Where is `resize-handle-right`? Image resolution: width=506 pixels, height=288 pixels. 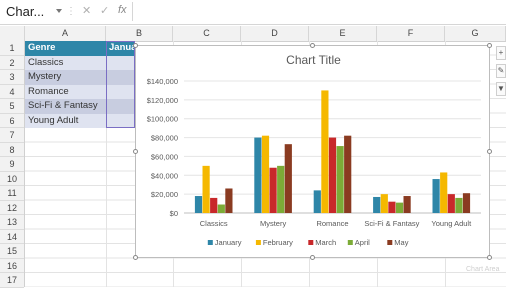 resize-handle-right is located at coordinates (489, 151).